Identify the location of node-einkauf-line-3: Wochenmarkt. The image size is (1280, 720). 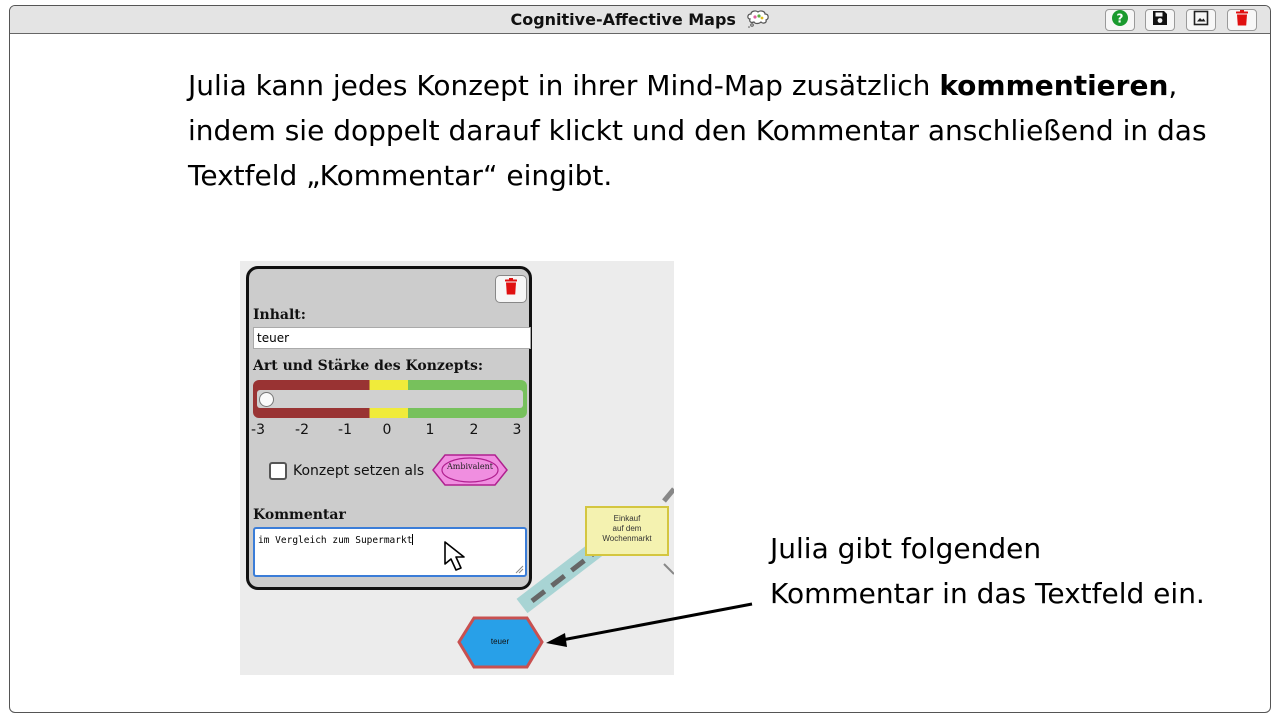
(627, 538).